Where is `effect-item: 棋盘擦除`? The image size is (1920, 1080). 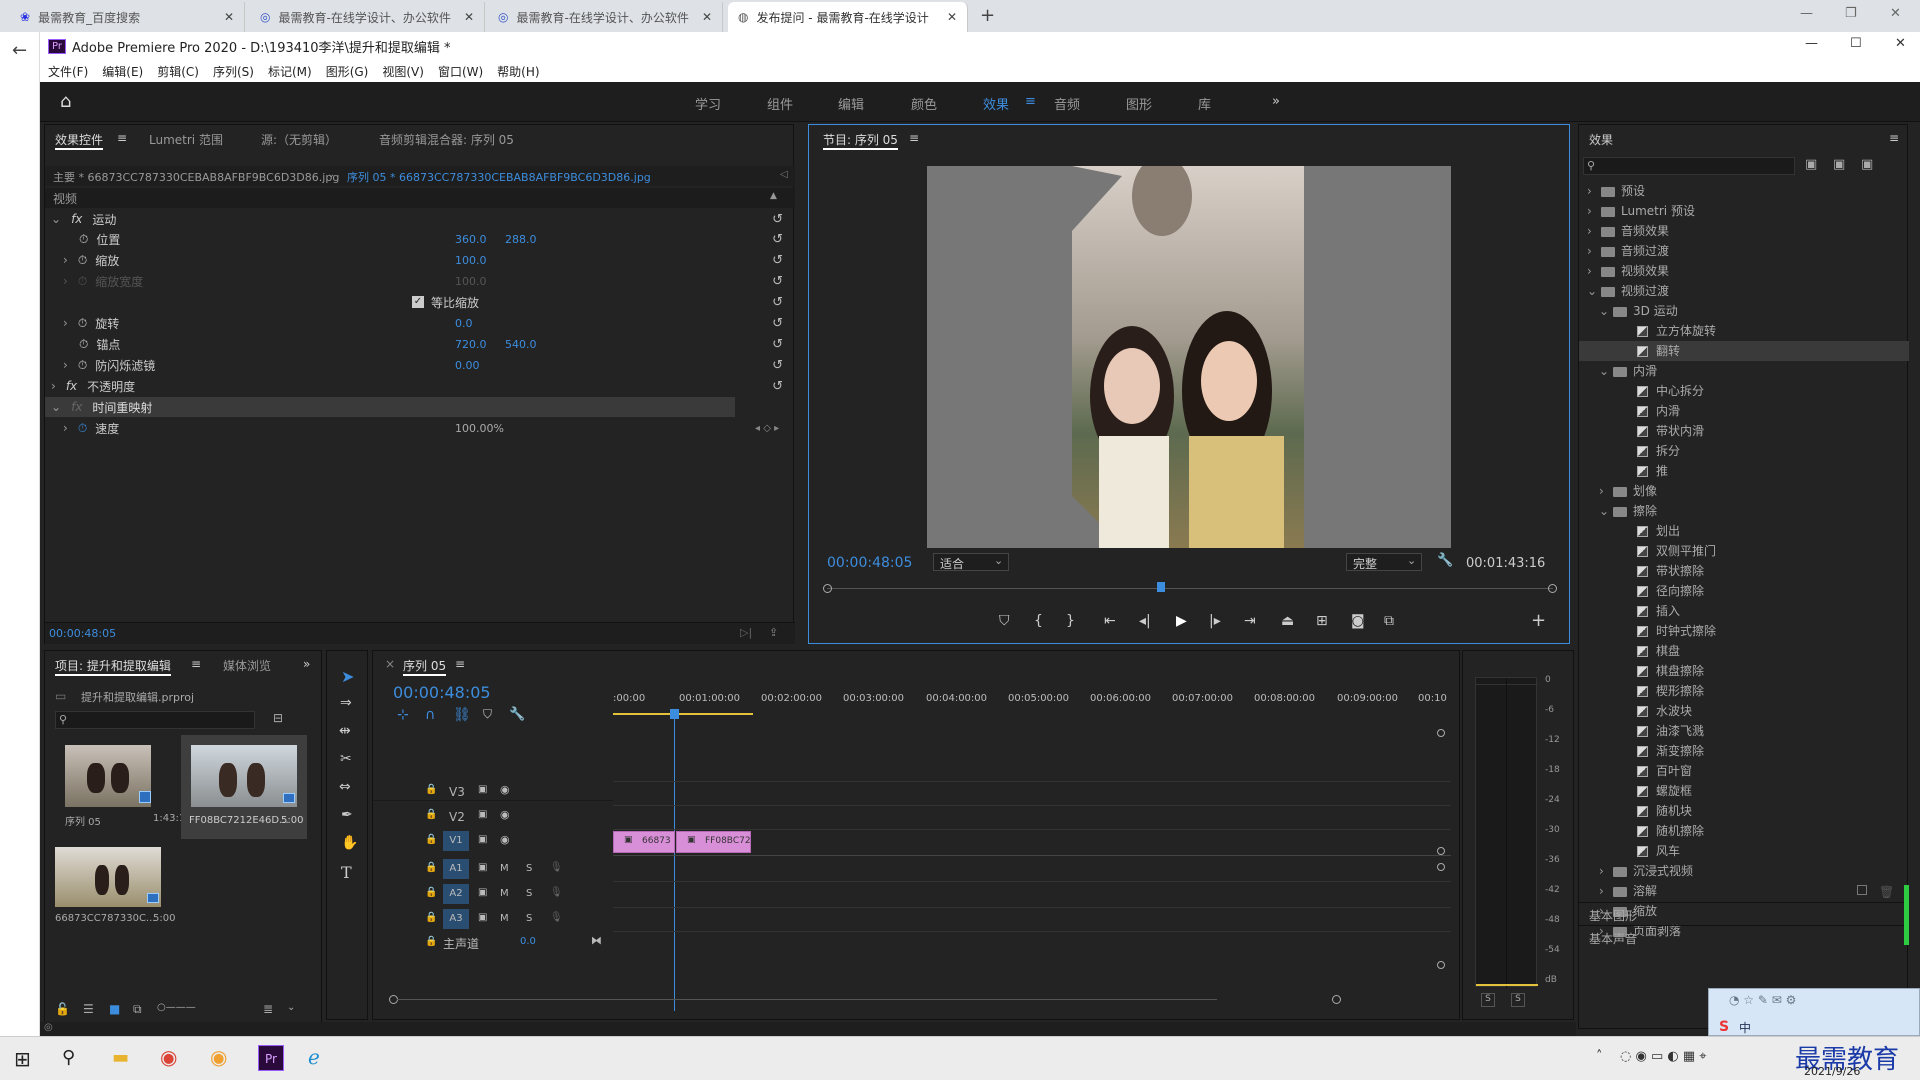
effect-item: 棋盘擦除 is located at coordinates (1744, 671).